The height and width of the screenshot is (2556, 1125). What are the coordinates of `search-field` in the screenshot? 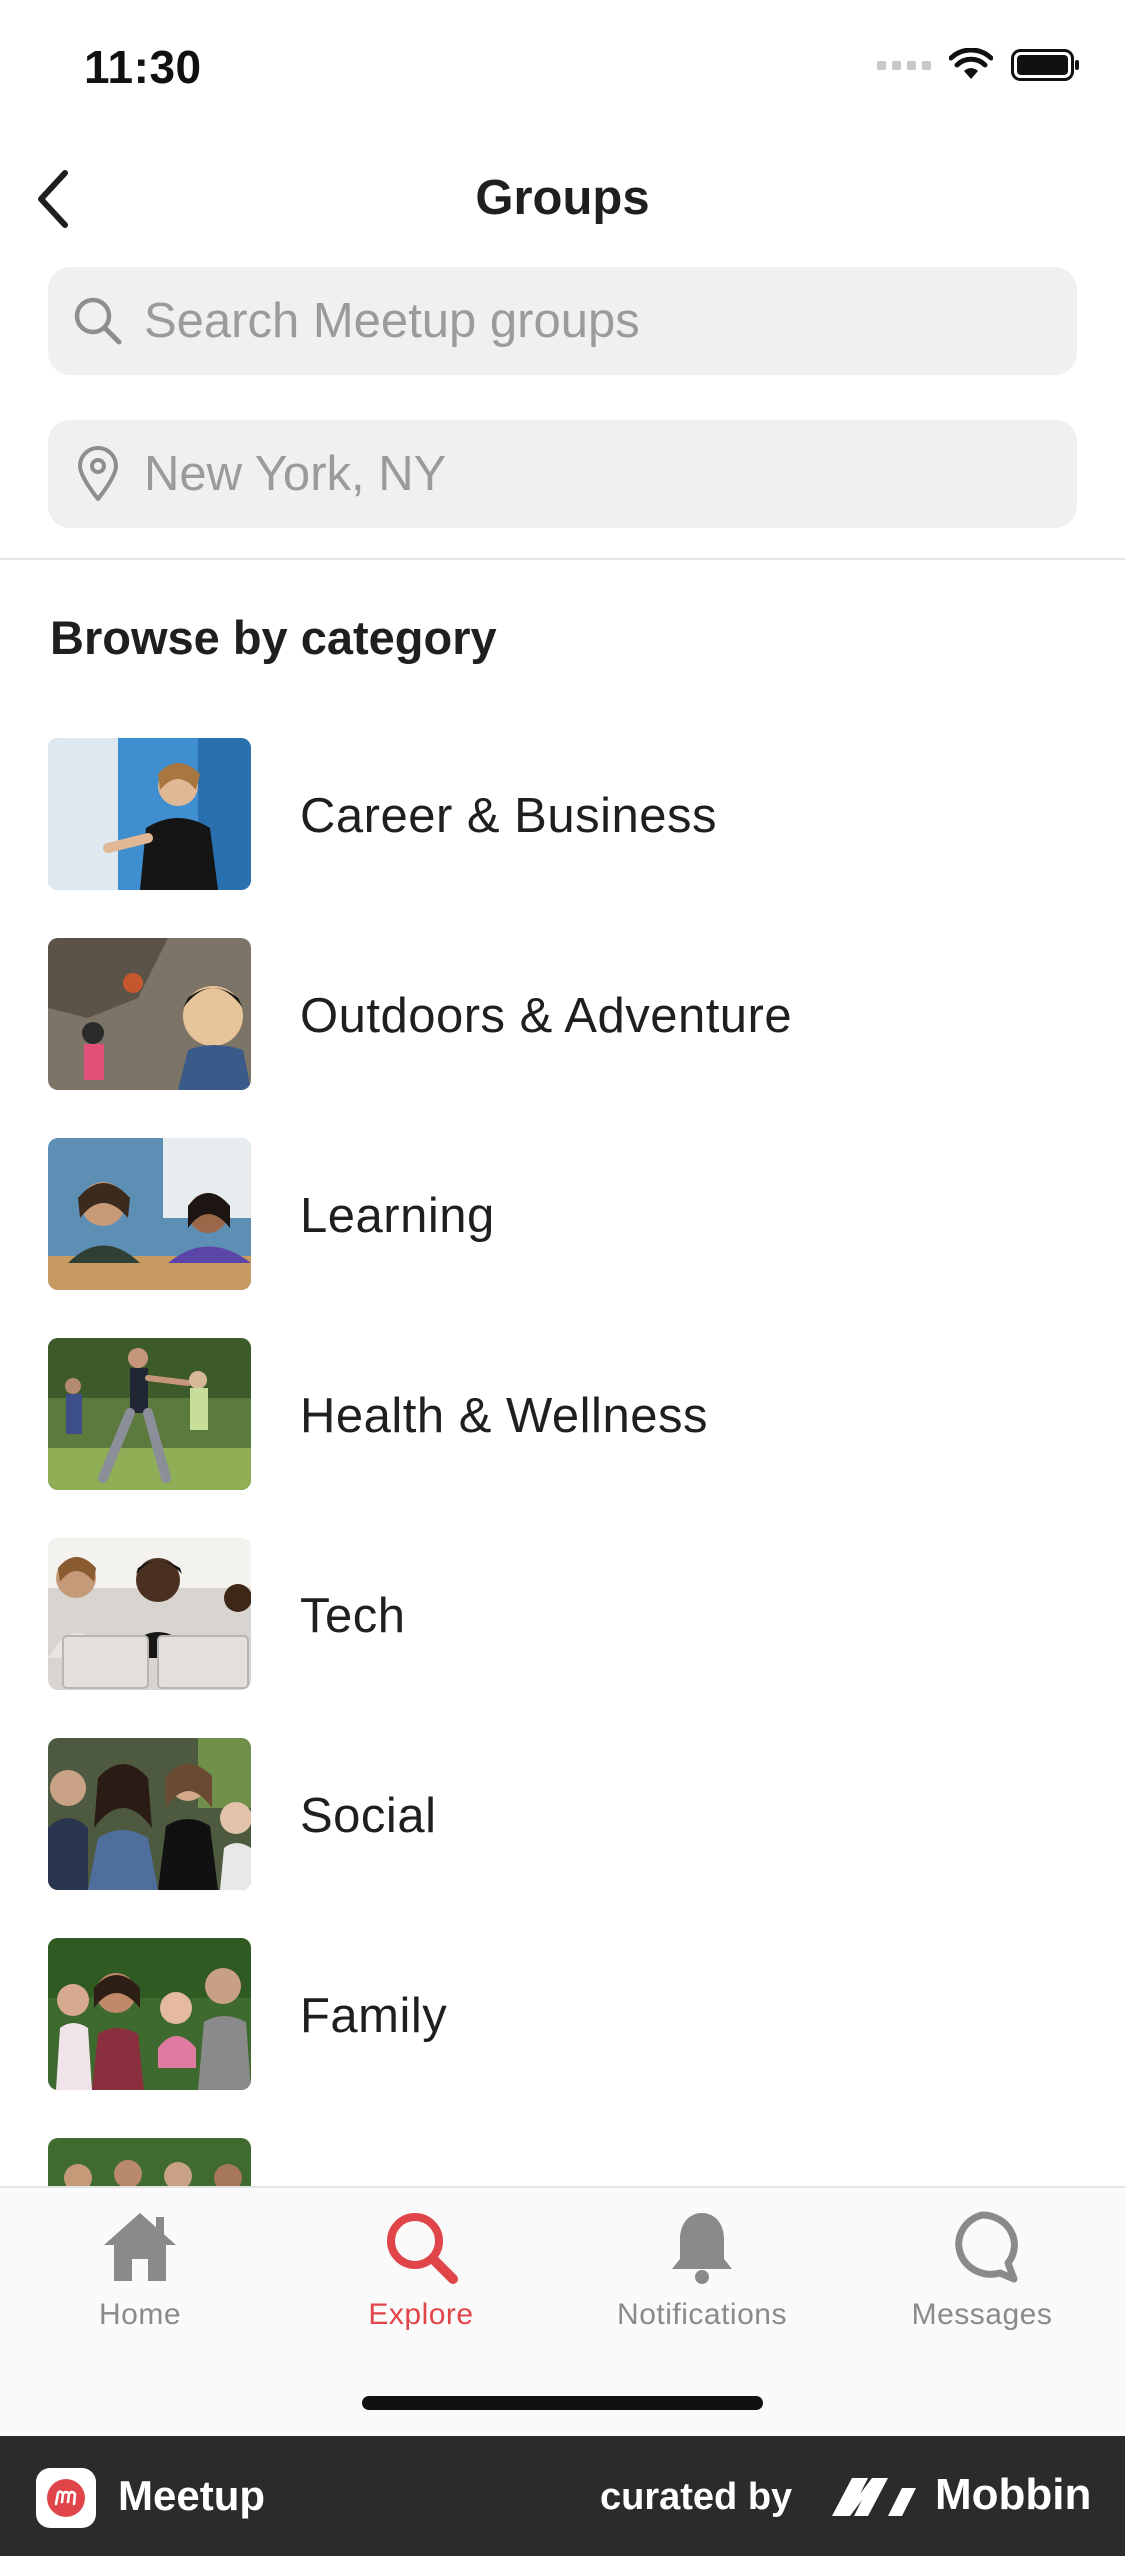 It's located at (562, 321).